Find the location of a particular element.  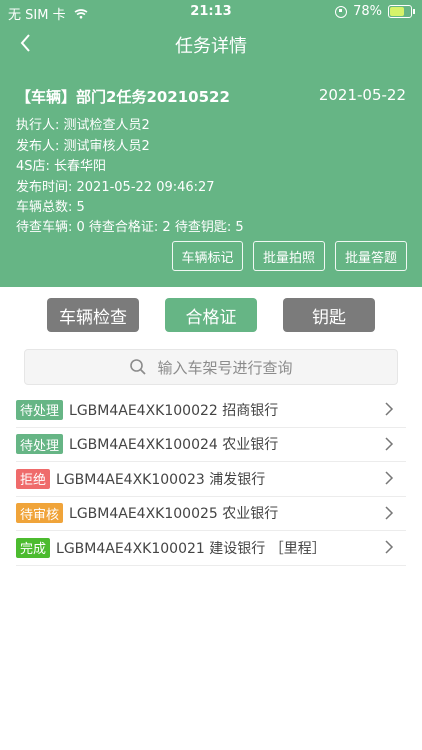

status-badge: 完成 is located at coordinates (33, 547).